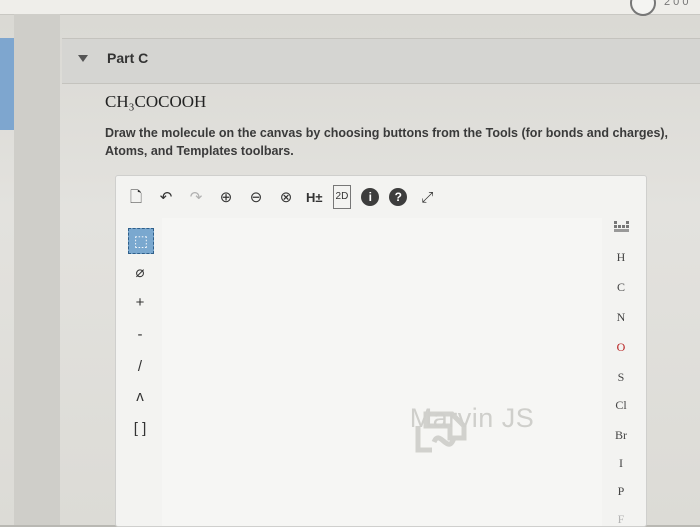 The height and width of the screenshot is (527, 700). What do you see at coordinates (83, 58) in the screenshot?
I see `collapse-caret-icon` at bounding box center [83, 58].